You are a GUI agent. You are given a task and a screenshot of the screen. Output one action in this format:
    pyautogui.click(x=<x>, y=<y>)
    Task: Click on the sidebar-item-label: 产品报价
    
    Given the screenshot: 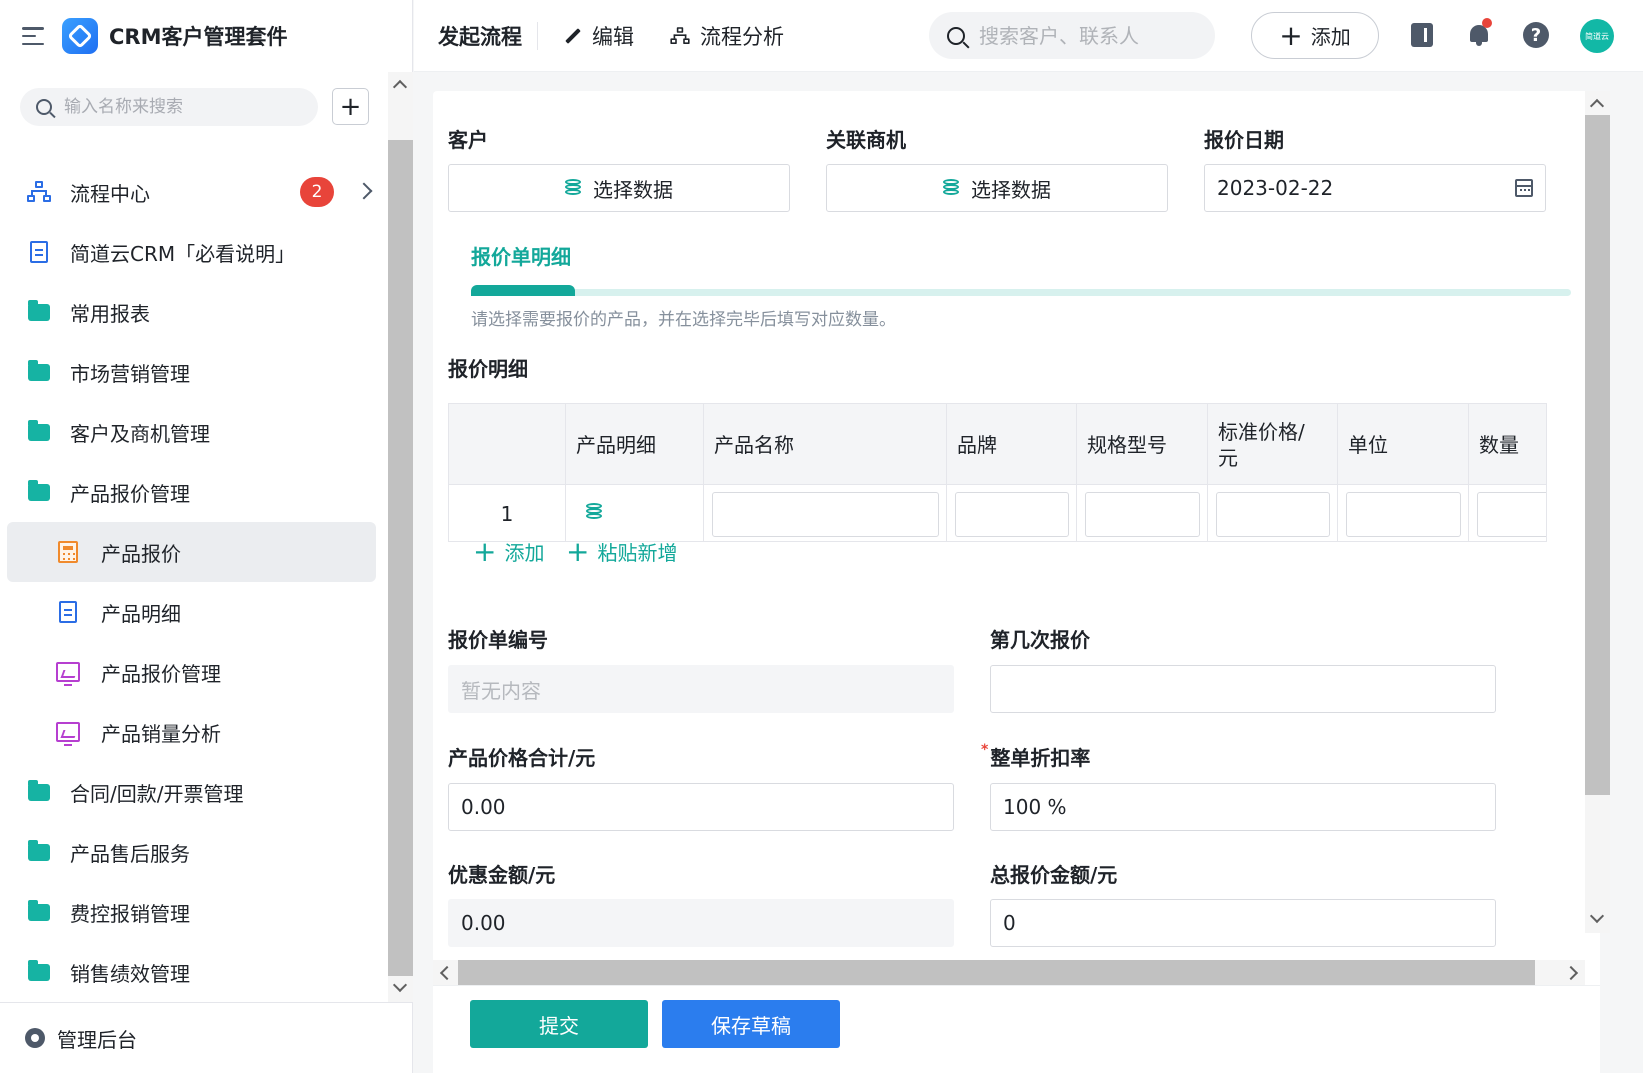 What is the action you would take?
    pyautogui.click(x=141, y=553)
    